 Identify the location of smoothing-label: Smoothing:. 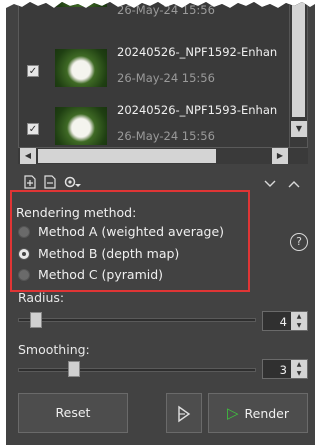
(54, 349).